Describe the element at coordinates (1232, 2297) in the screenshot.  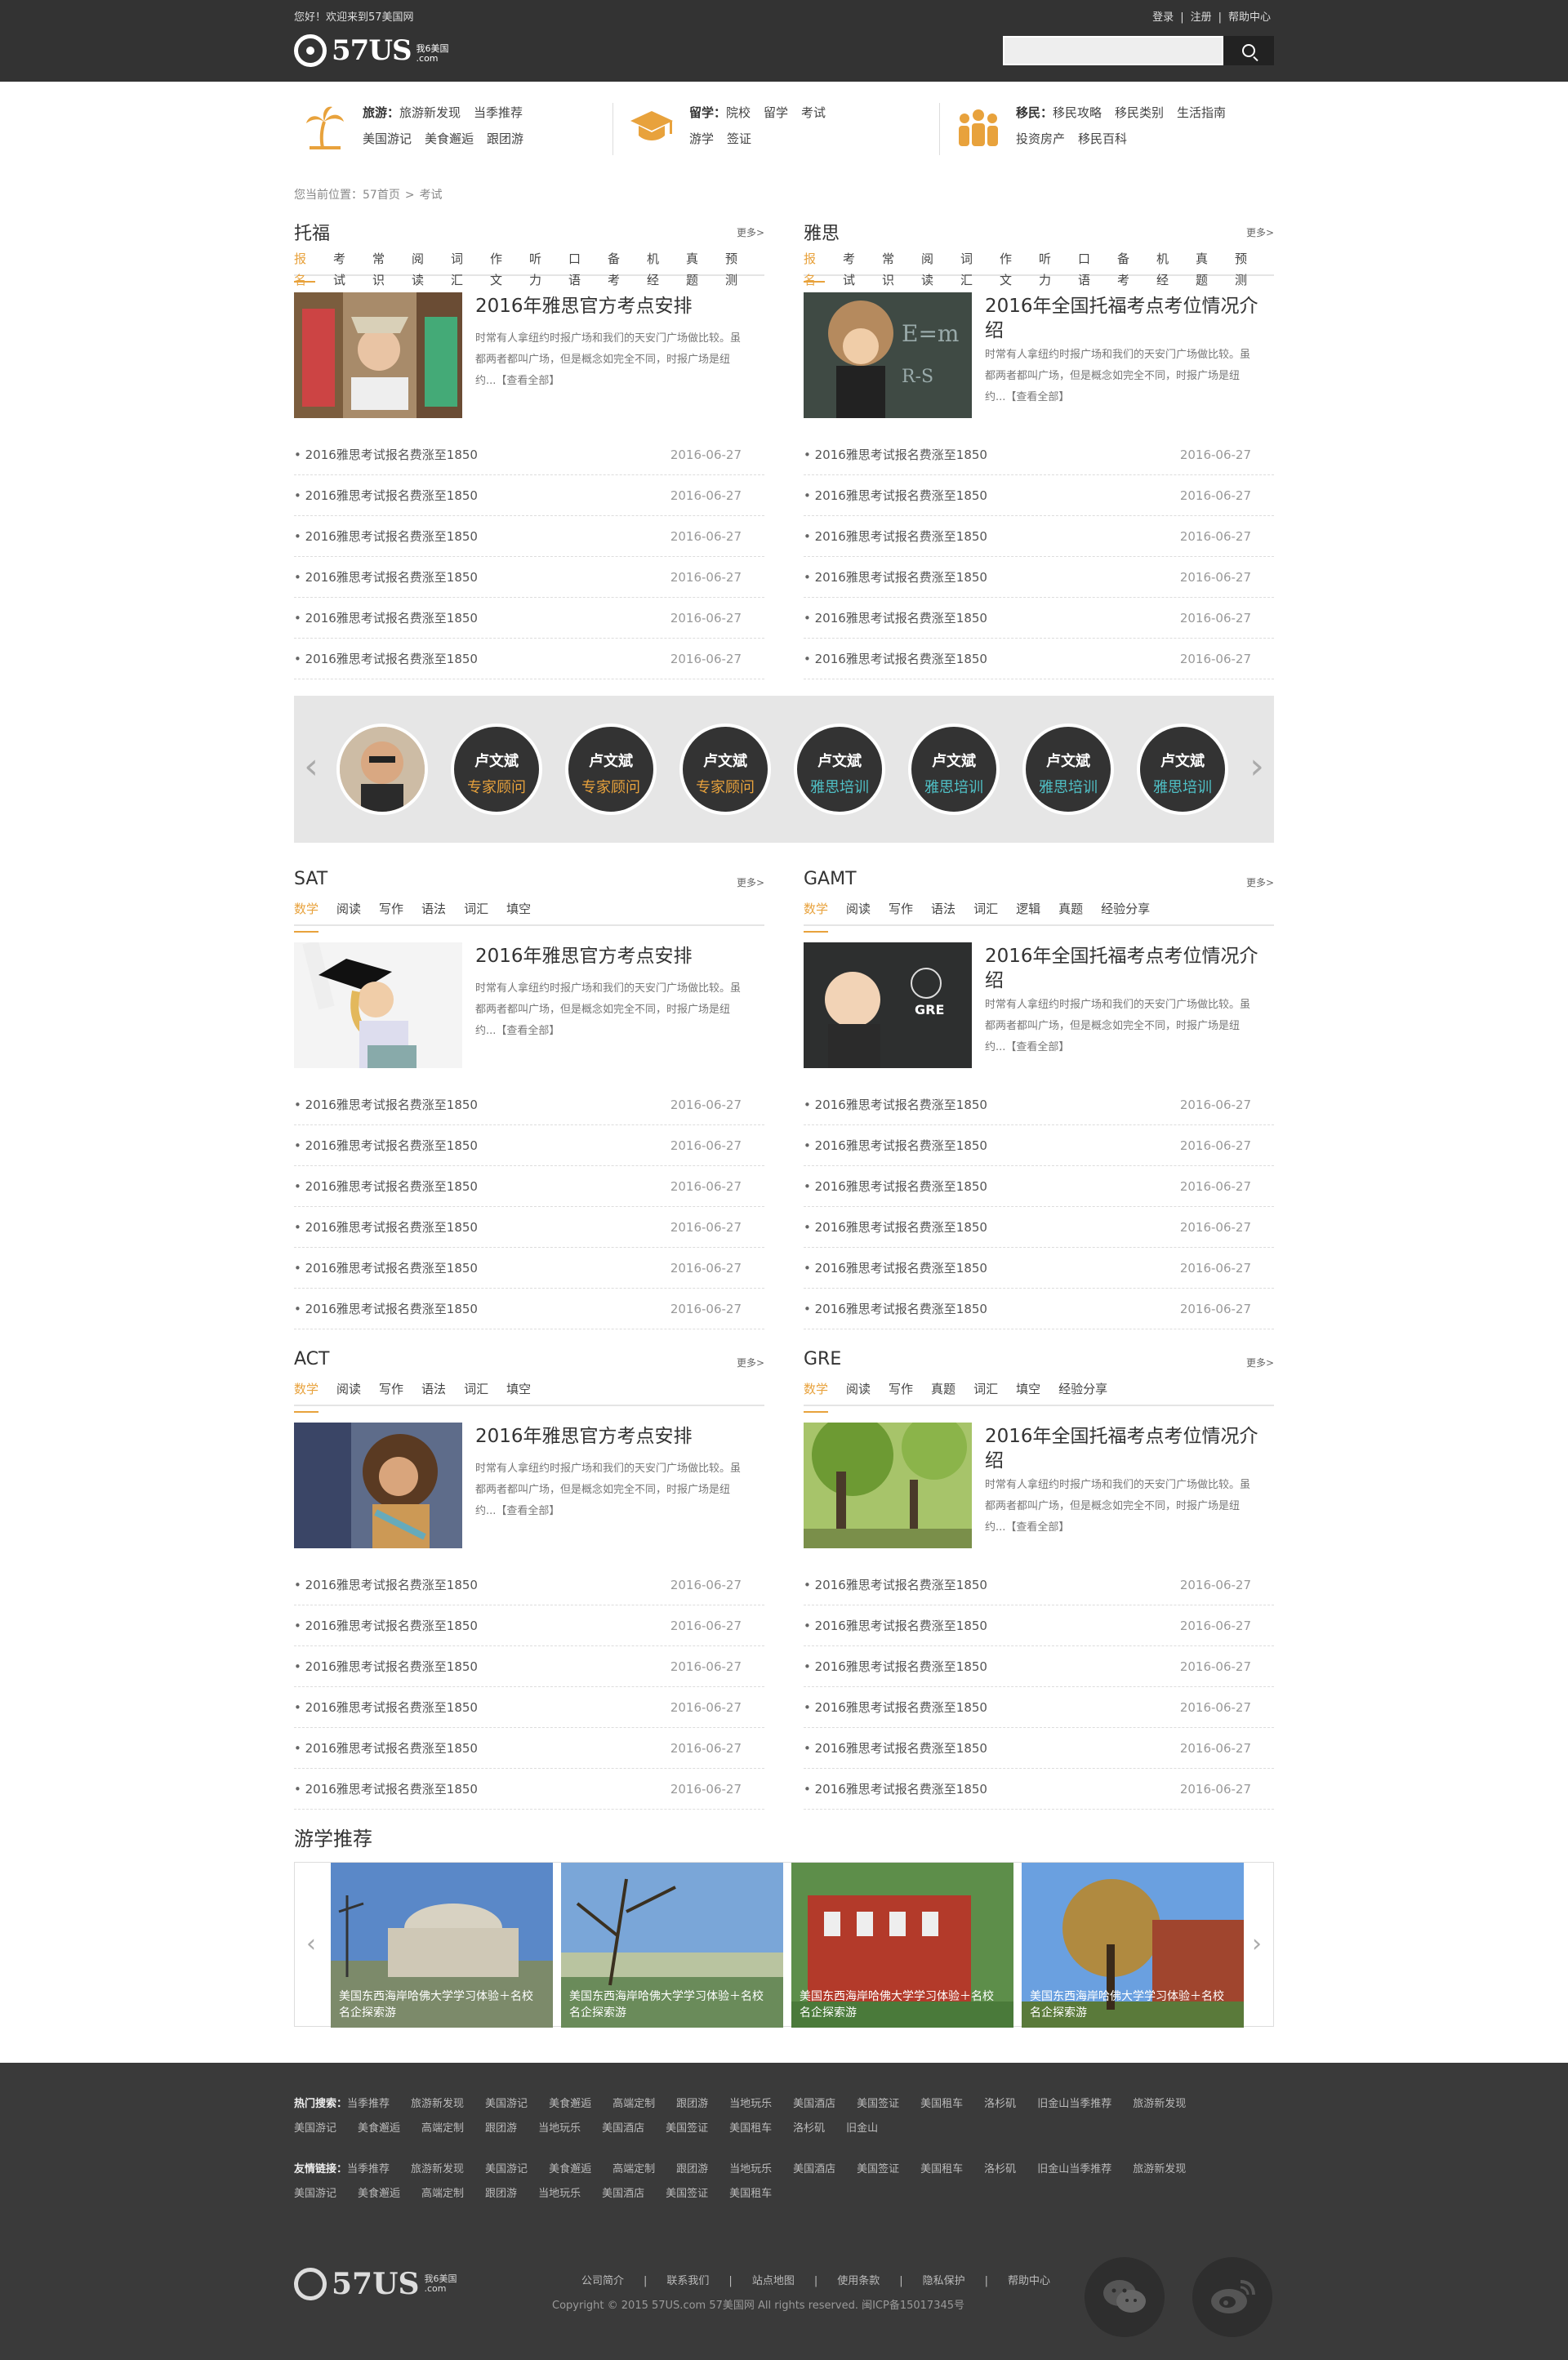
I see `weibo-icon` at that location.